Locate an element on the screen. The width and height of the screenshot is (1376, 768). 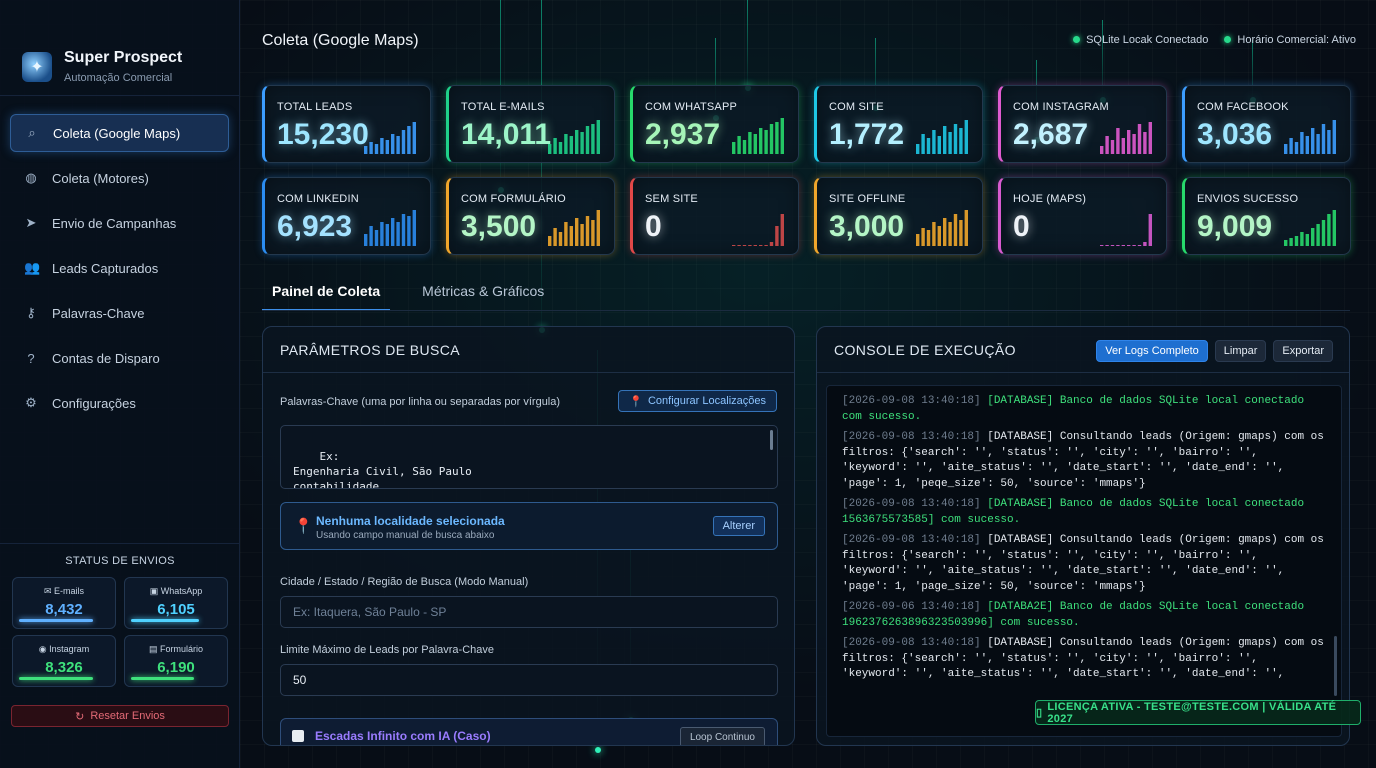
alter-location-button: Alterer is located at coordinates (738, 526).